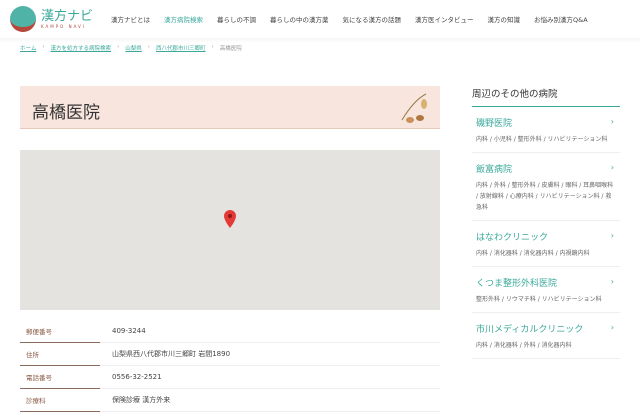 The height and width of the screenshot is (412, 640). I want to click on info-row: 診療科 保険診療 漢方外来, so click(230, 400).